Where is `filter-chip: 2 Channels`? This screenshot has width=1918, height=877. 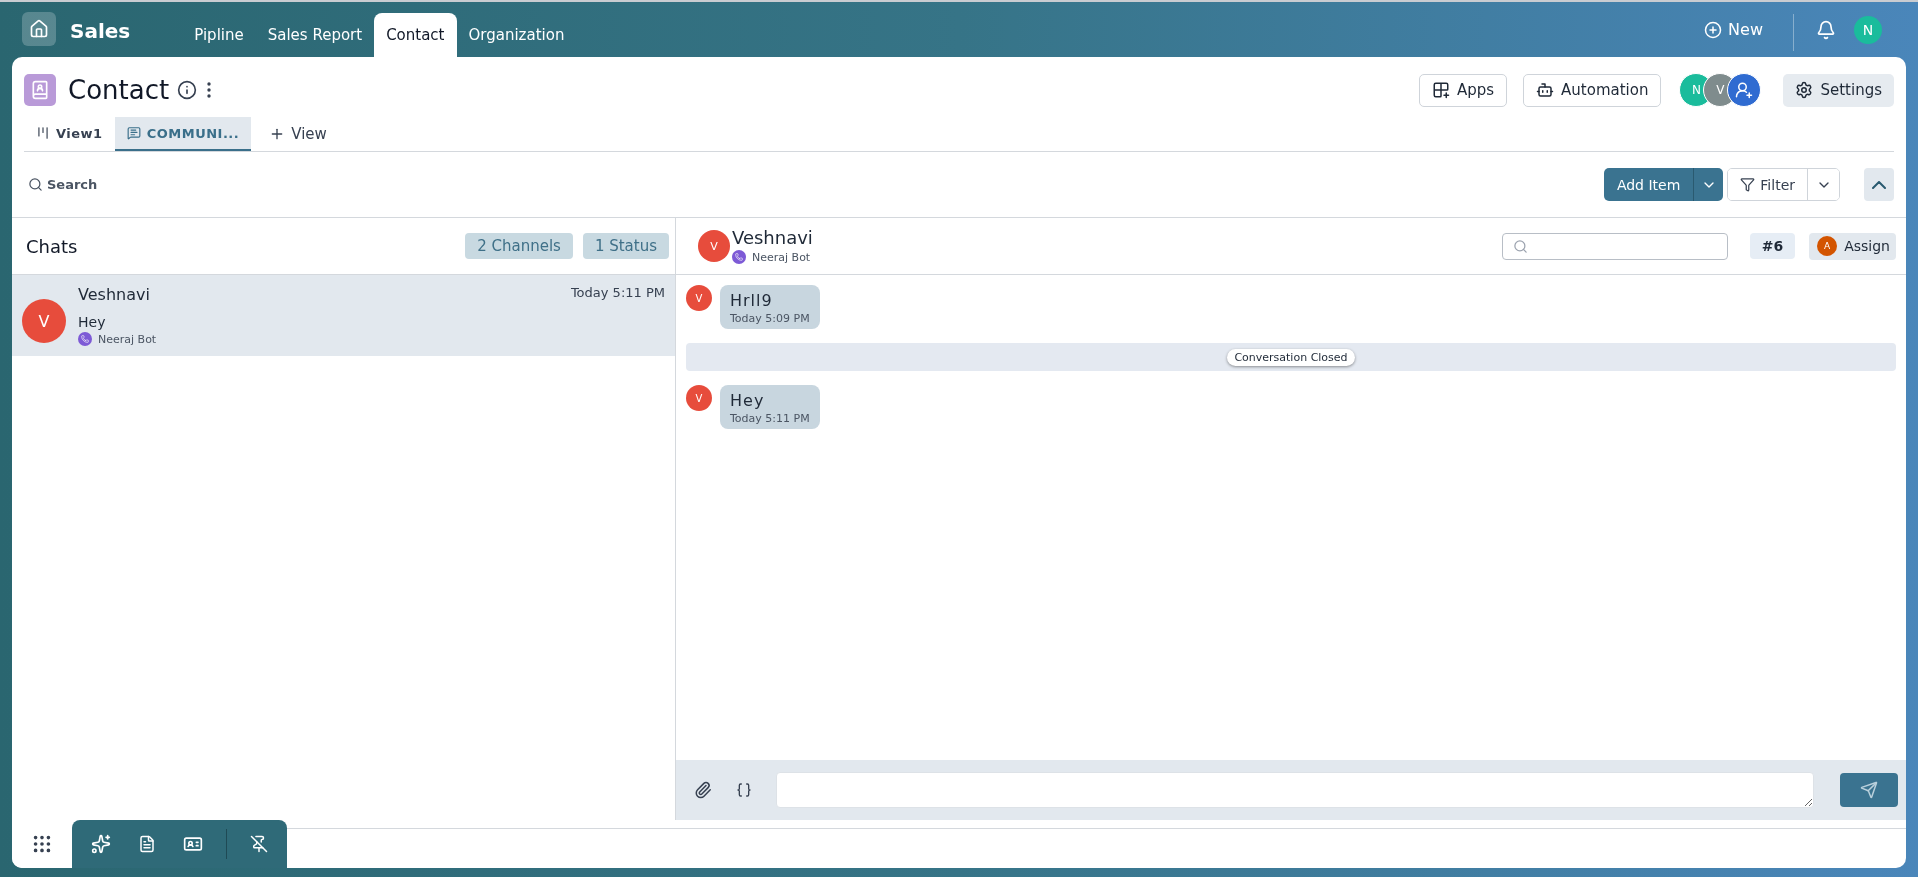 filter-chip: 2 Channels is located at coordinates (519, 246).